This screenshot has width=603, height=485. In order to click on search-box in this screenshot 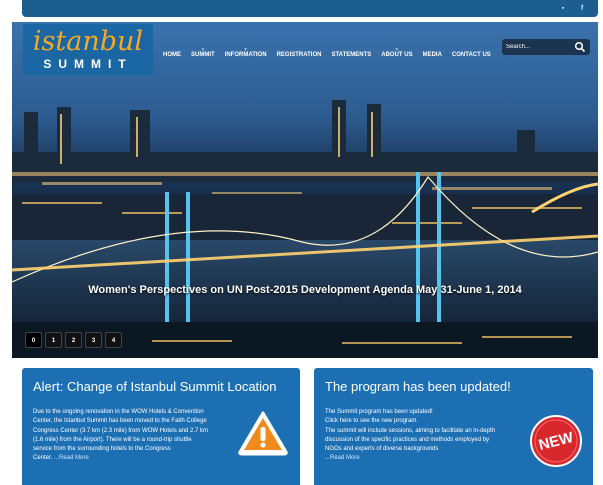, I will do `click(546, 47)`.